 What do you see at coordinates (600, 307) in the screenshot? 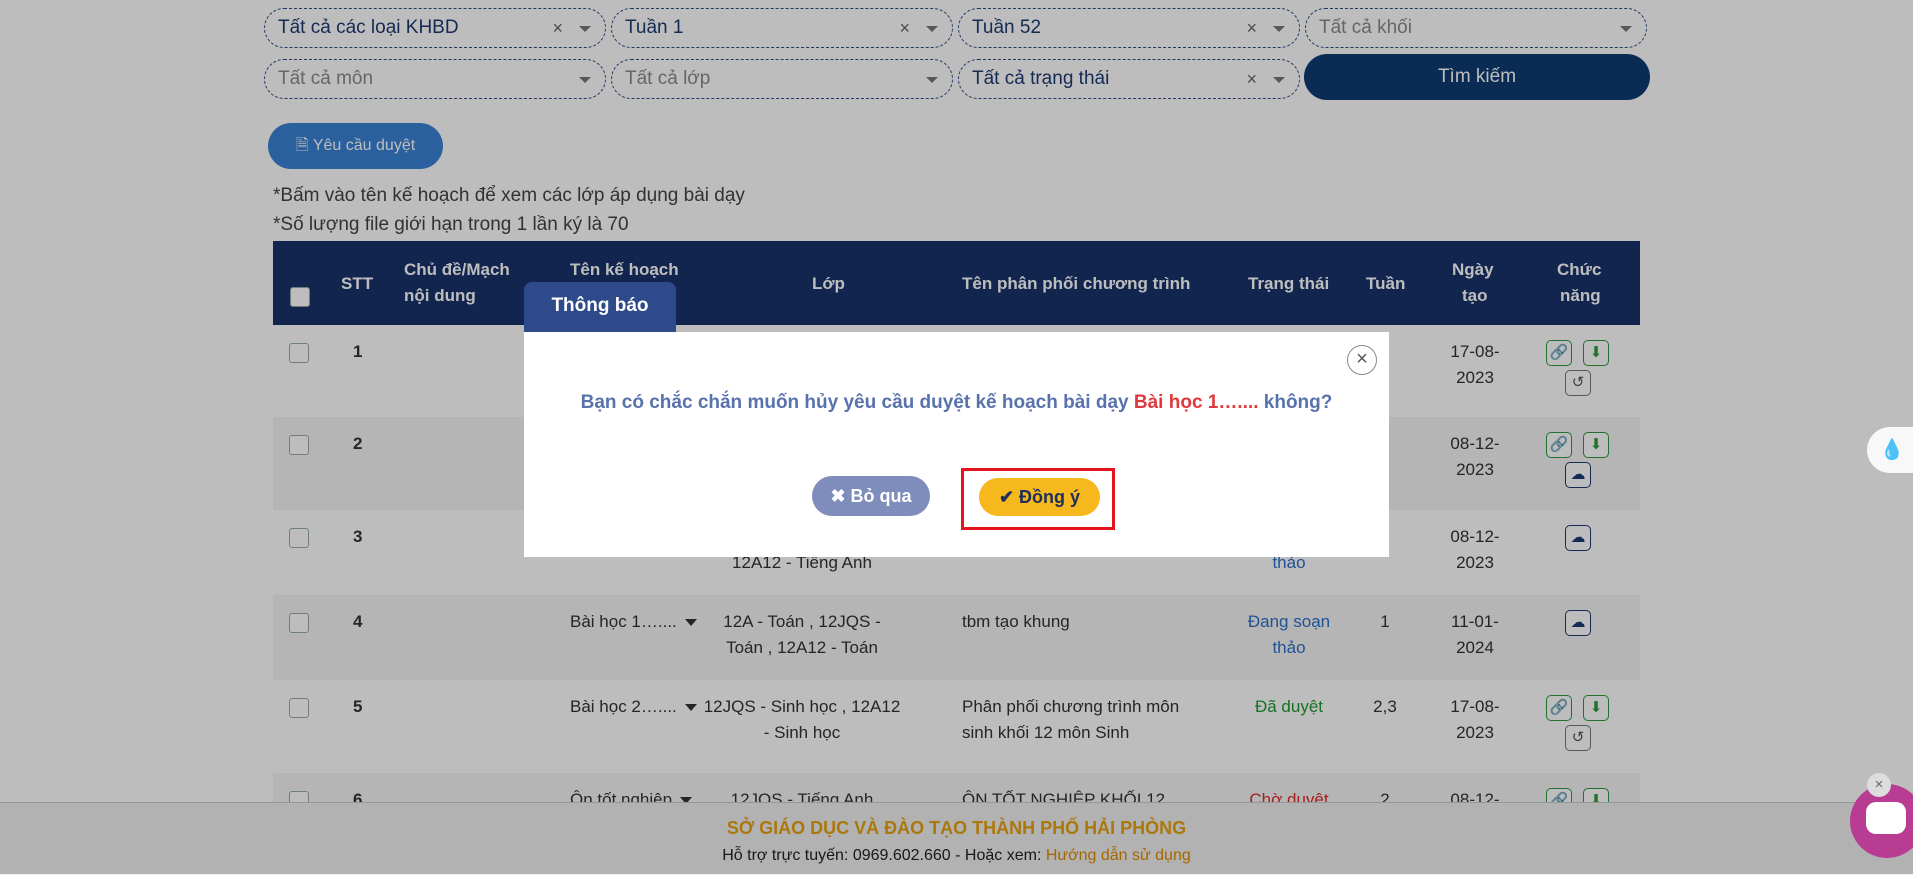
I see `modal-tab-title: Thông báo` at bounding box center [600, 307].